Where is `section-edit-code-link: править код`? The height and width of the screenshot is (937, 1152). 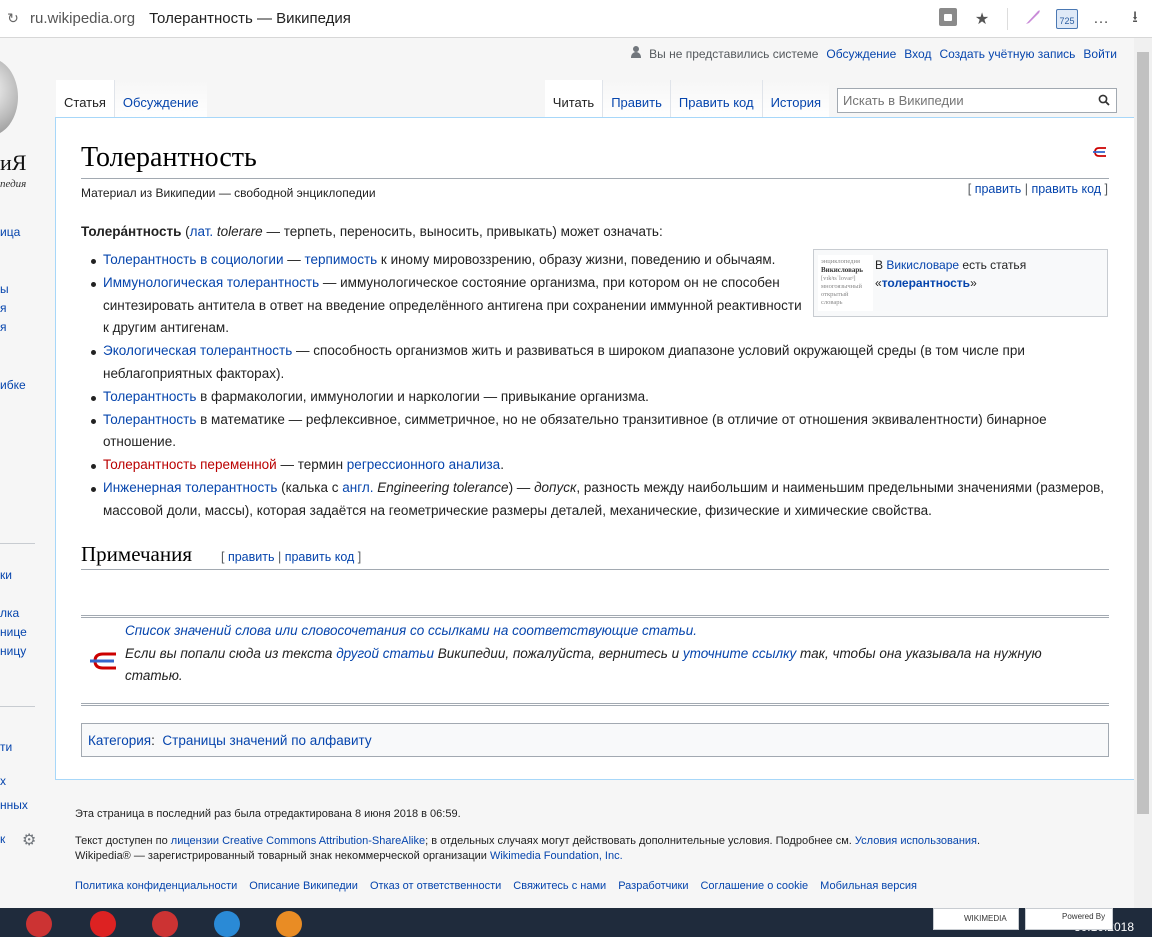 section-edit-code-link: править код is located at coordinates (320, 557).